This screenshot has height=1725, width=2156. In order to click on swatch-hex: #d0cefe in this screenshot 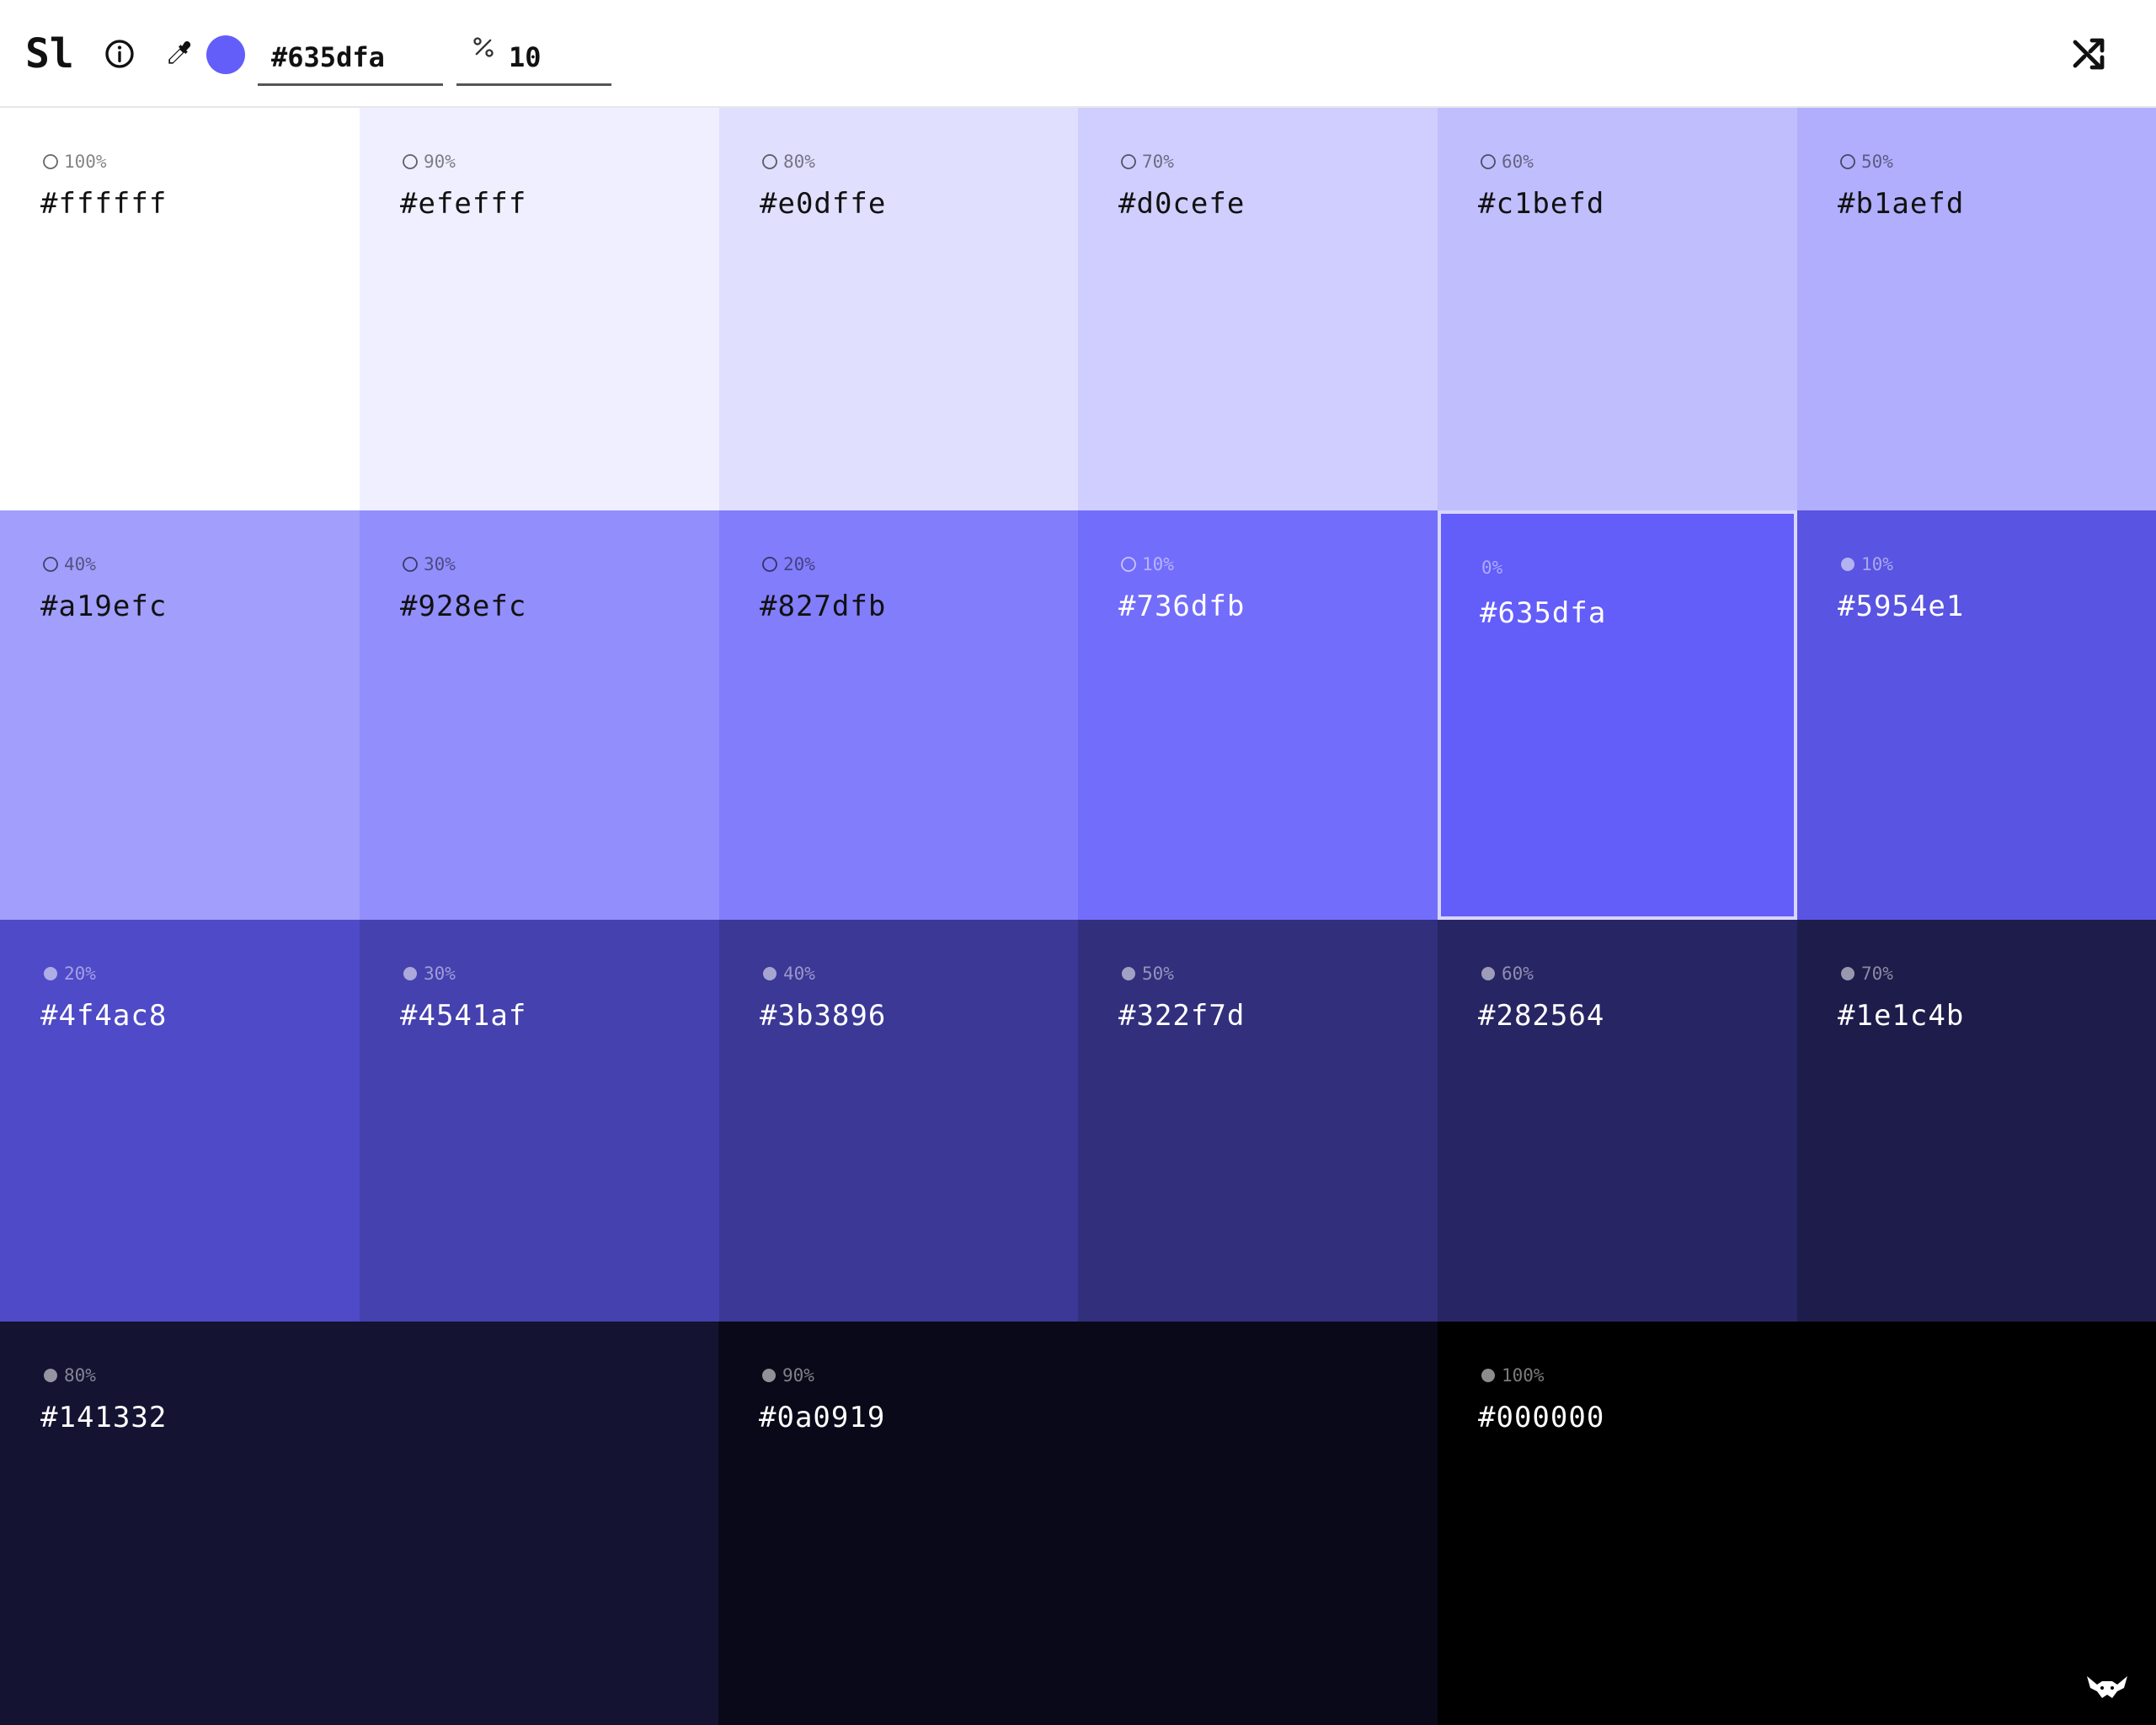, I will do `click(1181, 203)`.